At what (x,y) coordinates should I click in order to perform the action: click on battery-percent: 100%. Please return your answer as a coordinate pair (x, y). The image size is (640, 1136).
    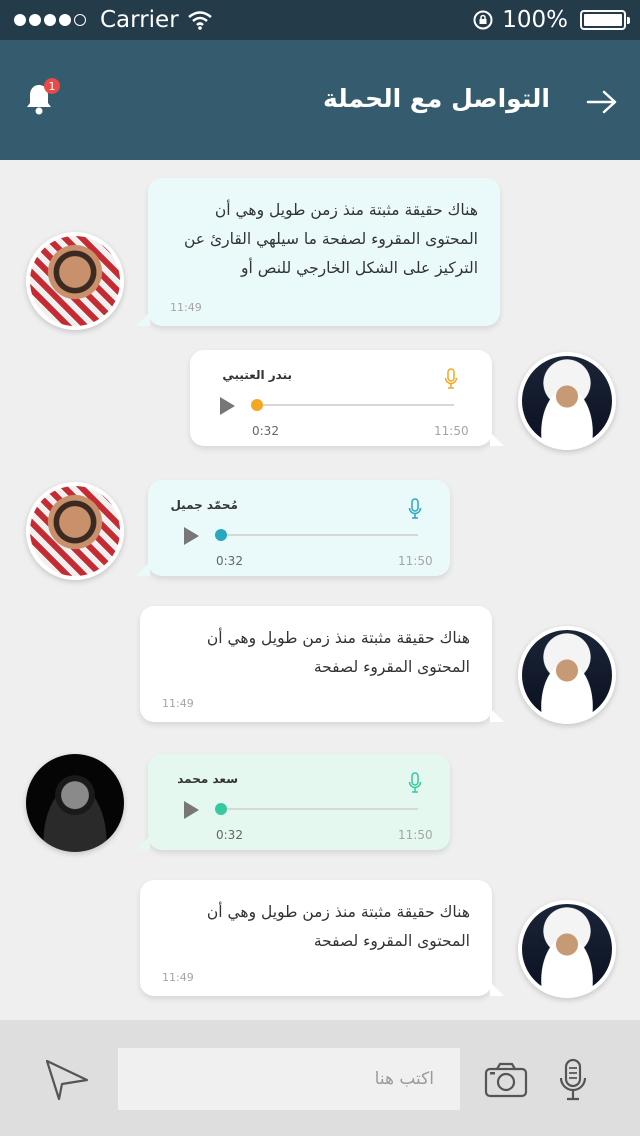
    Looking at the image, I should click on (535, 20).